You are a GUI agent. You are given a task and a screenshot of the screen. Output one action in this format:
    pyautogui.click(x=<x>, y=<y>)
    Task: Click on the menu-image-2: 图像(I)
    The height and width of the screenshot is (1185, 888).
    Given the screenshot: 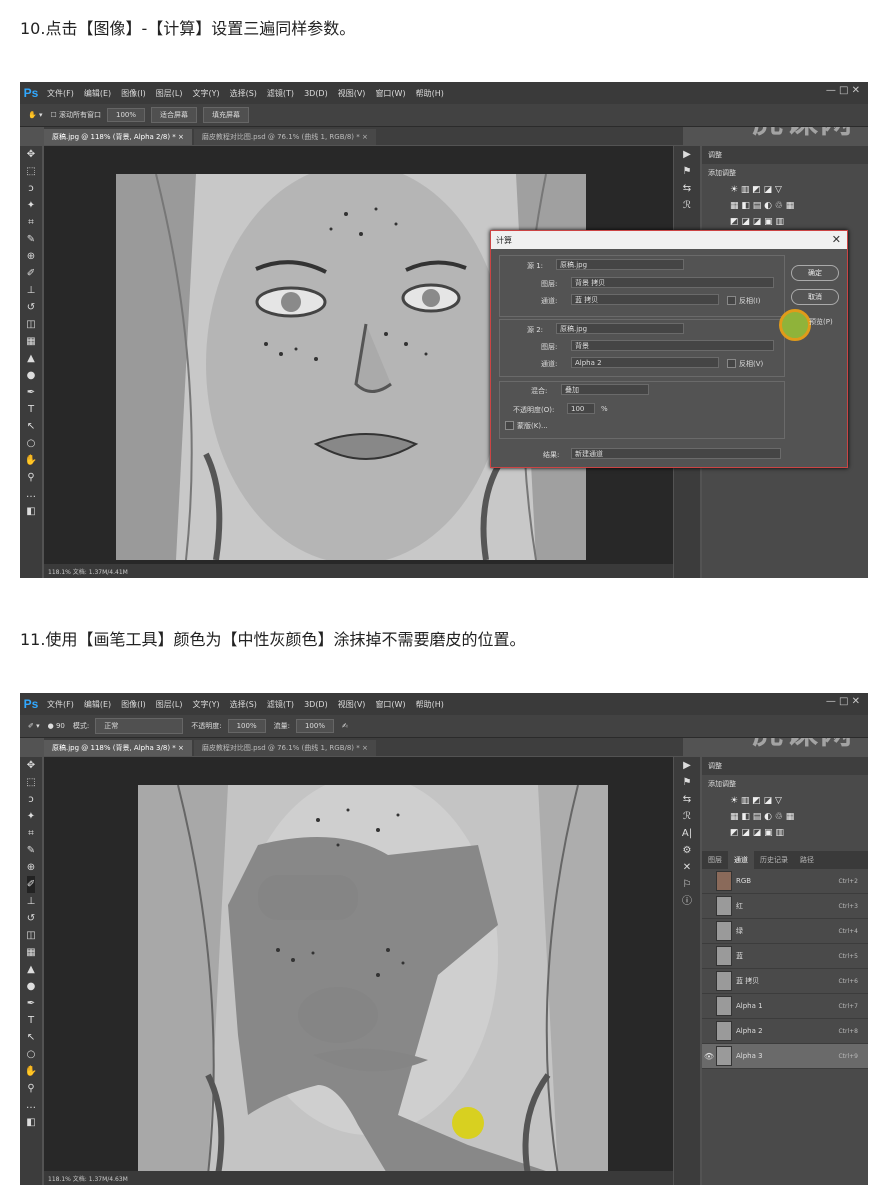 What is the action you would take?
    pyautogui.click(x=133, y=704)
    